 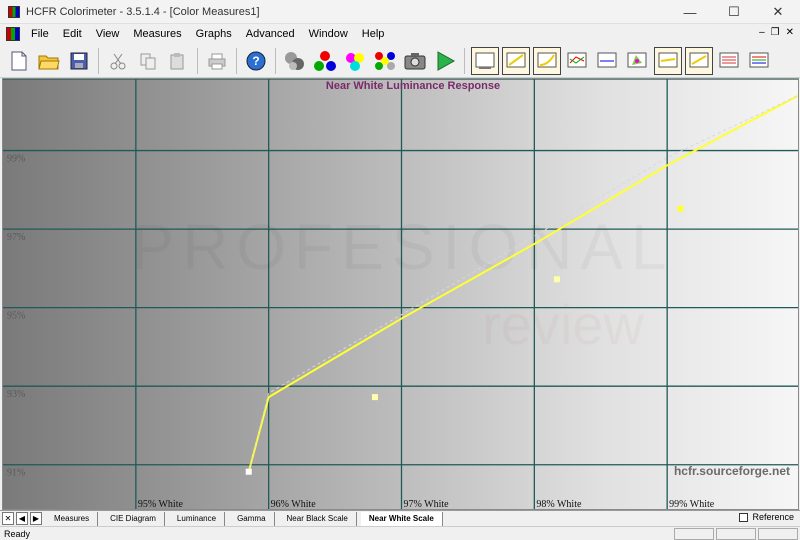 I want to click on graph-rising-icon, so click(x=516, y=60).